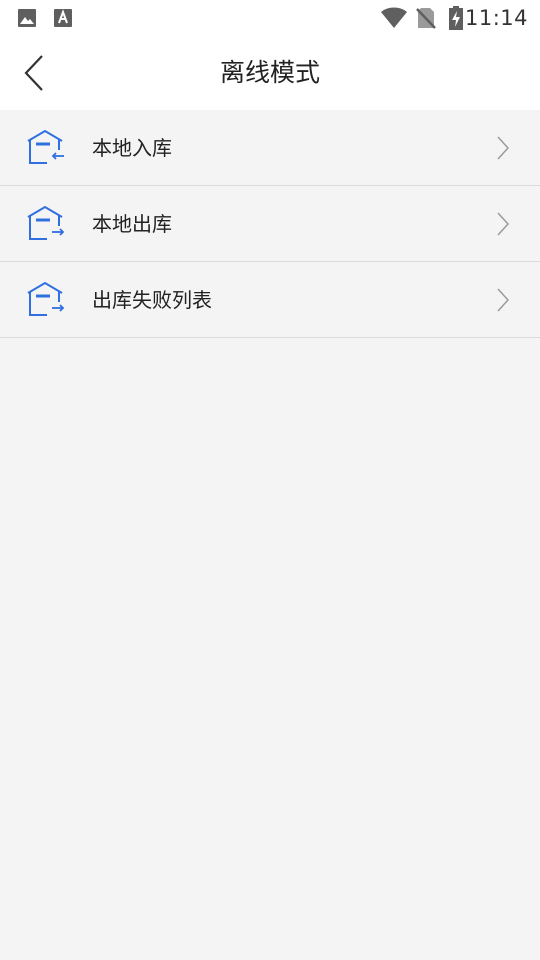 This screenshot has height=960, width=540. What do you see at coordinates (270, 300) in the screenshot?
I see `menu-item-outbound-failures: 出库失败列表` at bounding box center [270, 300].